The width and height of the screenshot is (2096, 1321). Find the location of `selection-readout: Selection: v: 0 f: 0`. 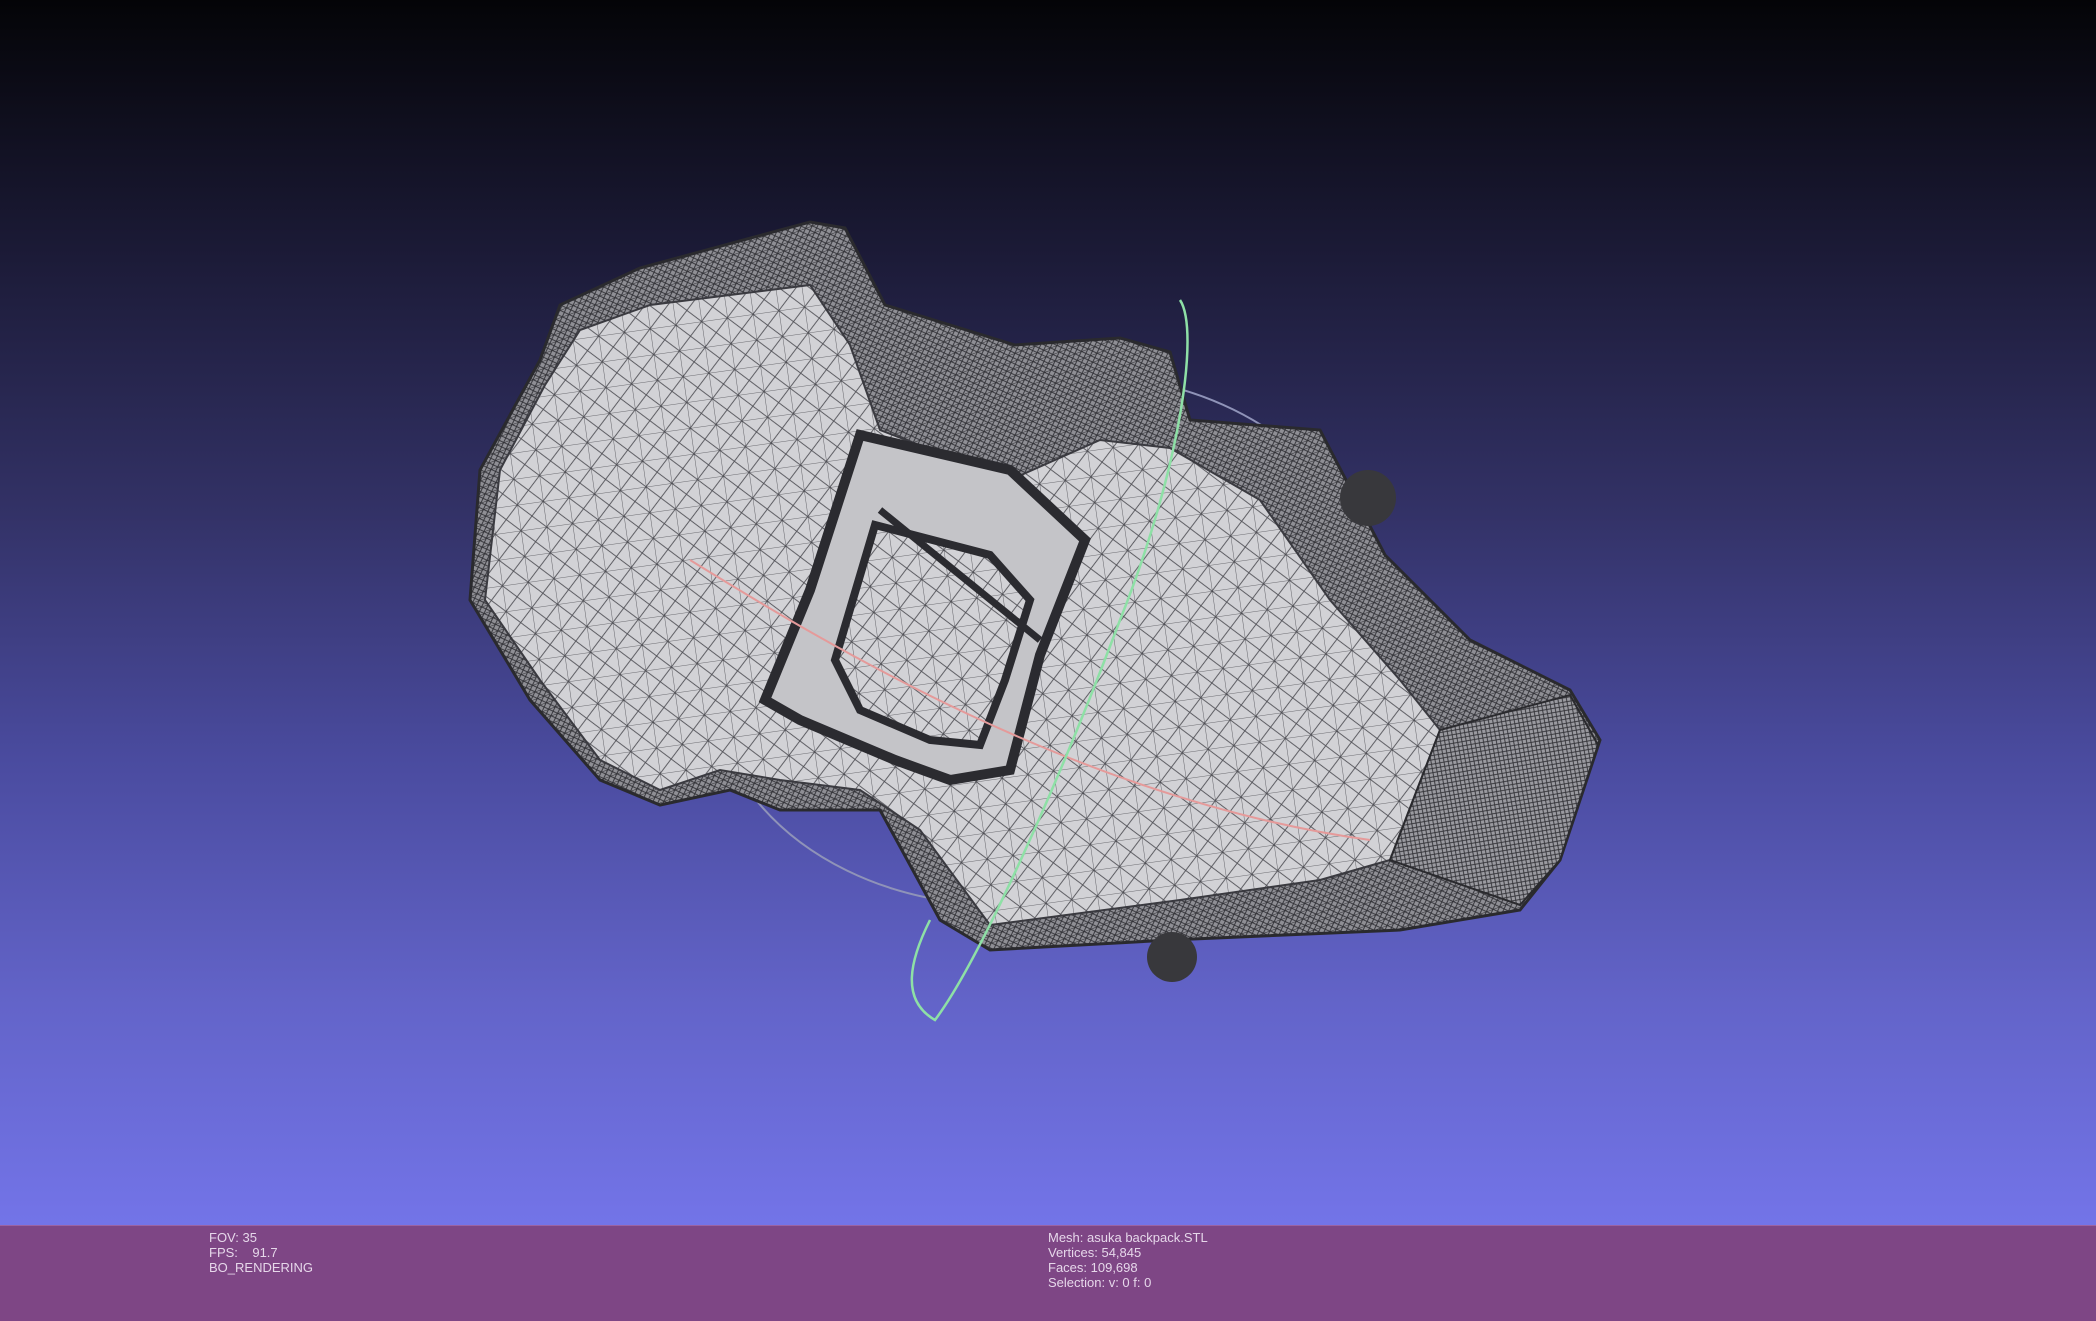

selection-readout: Selection: v: 0 f: 0 is located at coordinates (1100, 1282).